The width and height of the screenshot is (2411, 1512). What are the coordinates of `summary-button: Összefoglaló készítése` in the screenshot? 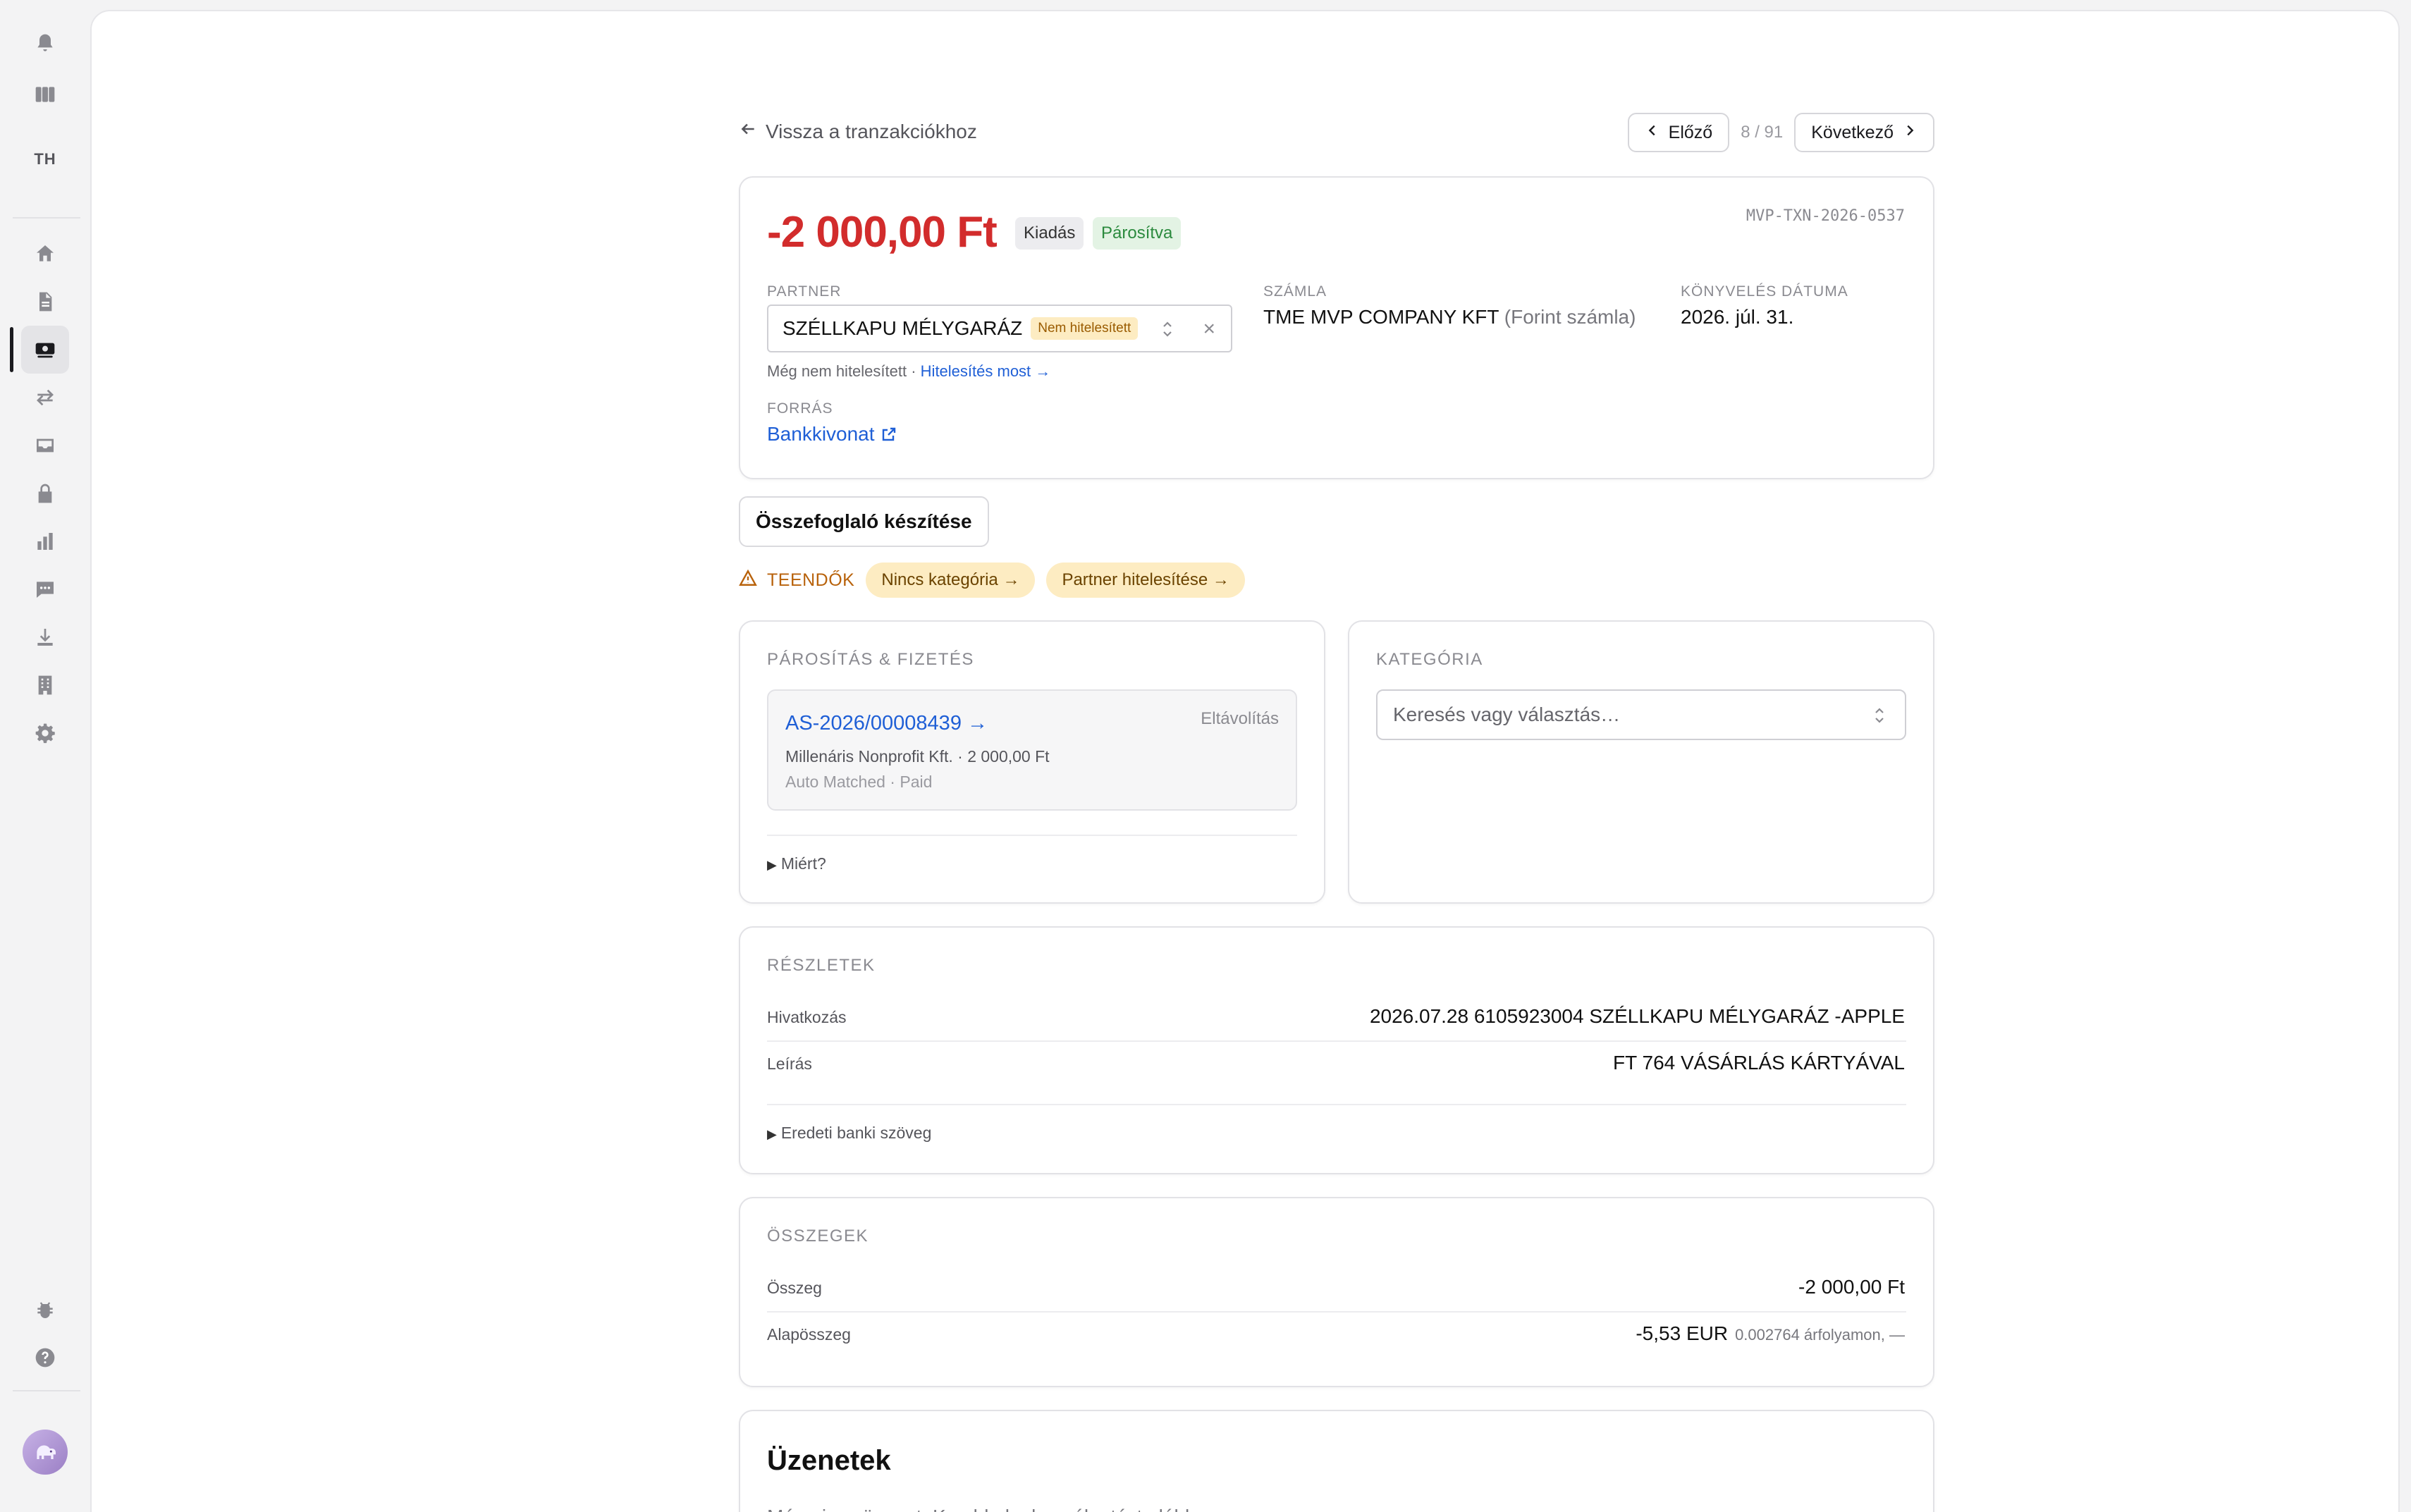 It's located at (864, 521).